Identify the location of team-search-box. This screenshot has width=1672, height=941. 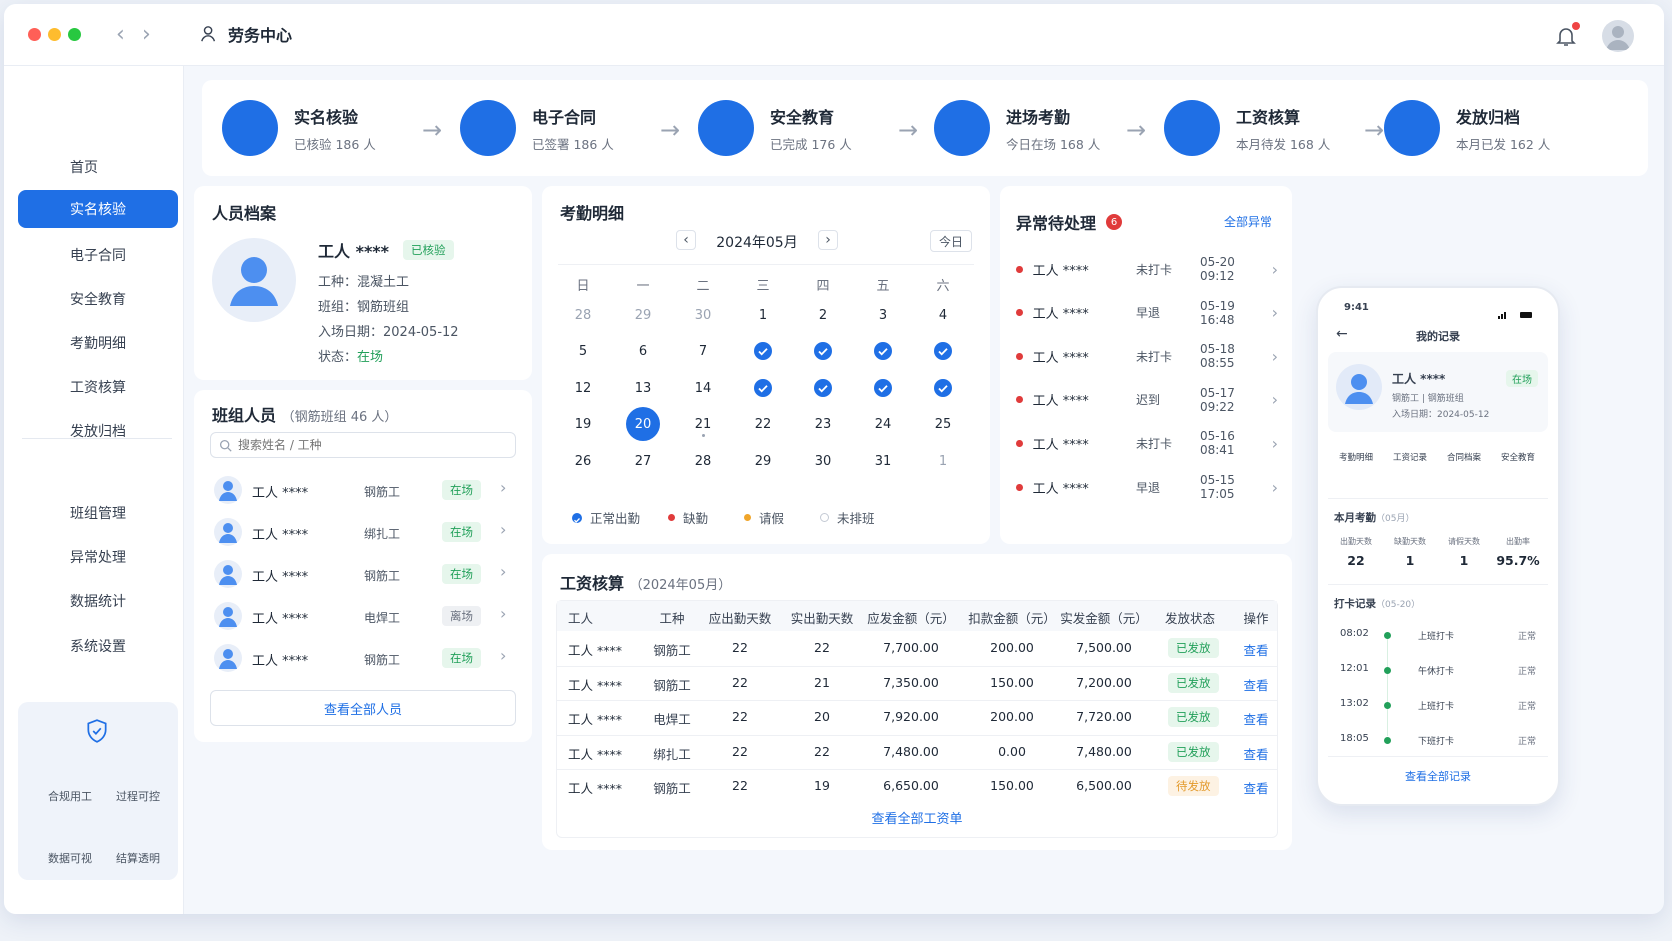
(363, 445).